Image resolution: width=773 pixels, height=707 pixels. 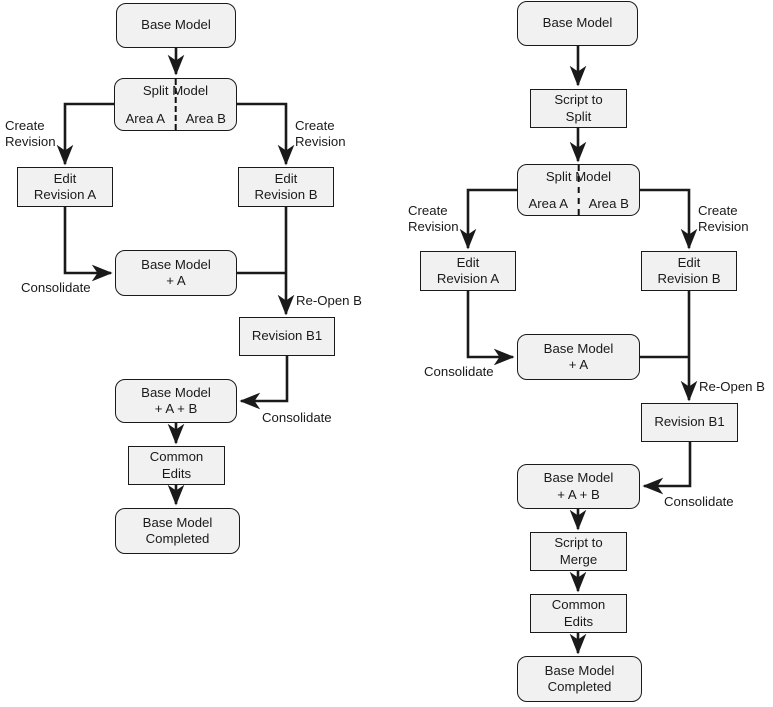 I want to click on right-node-base-model-plus-a-line2: + A, so click(x=578, y=364).